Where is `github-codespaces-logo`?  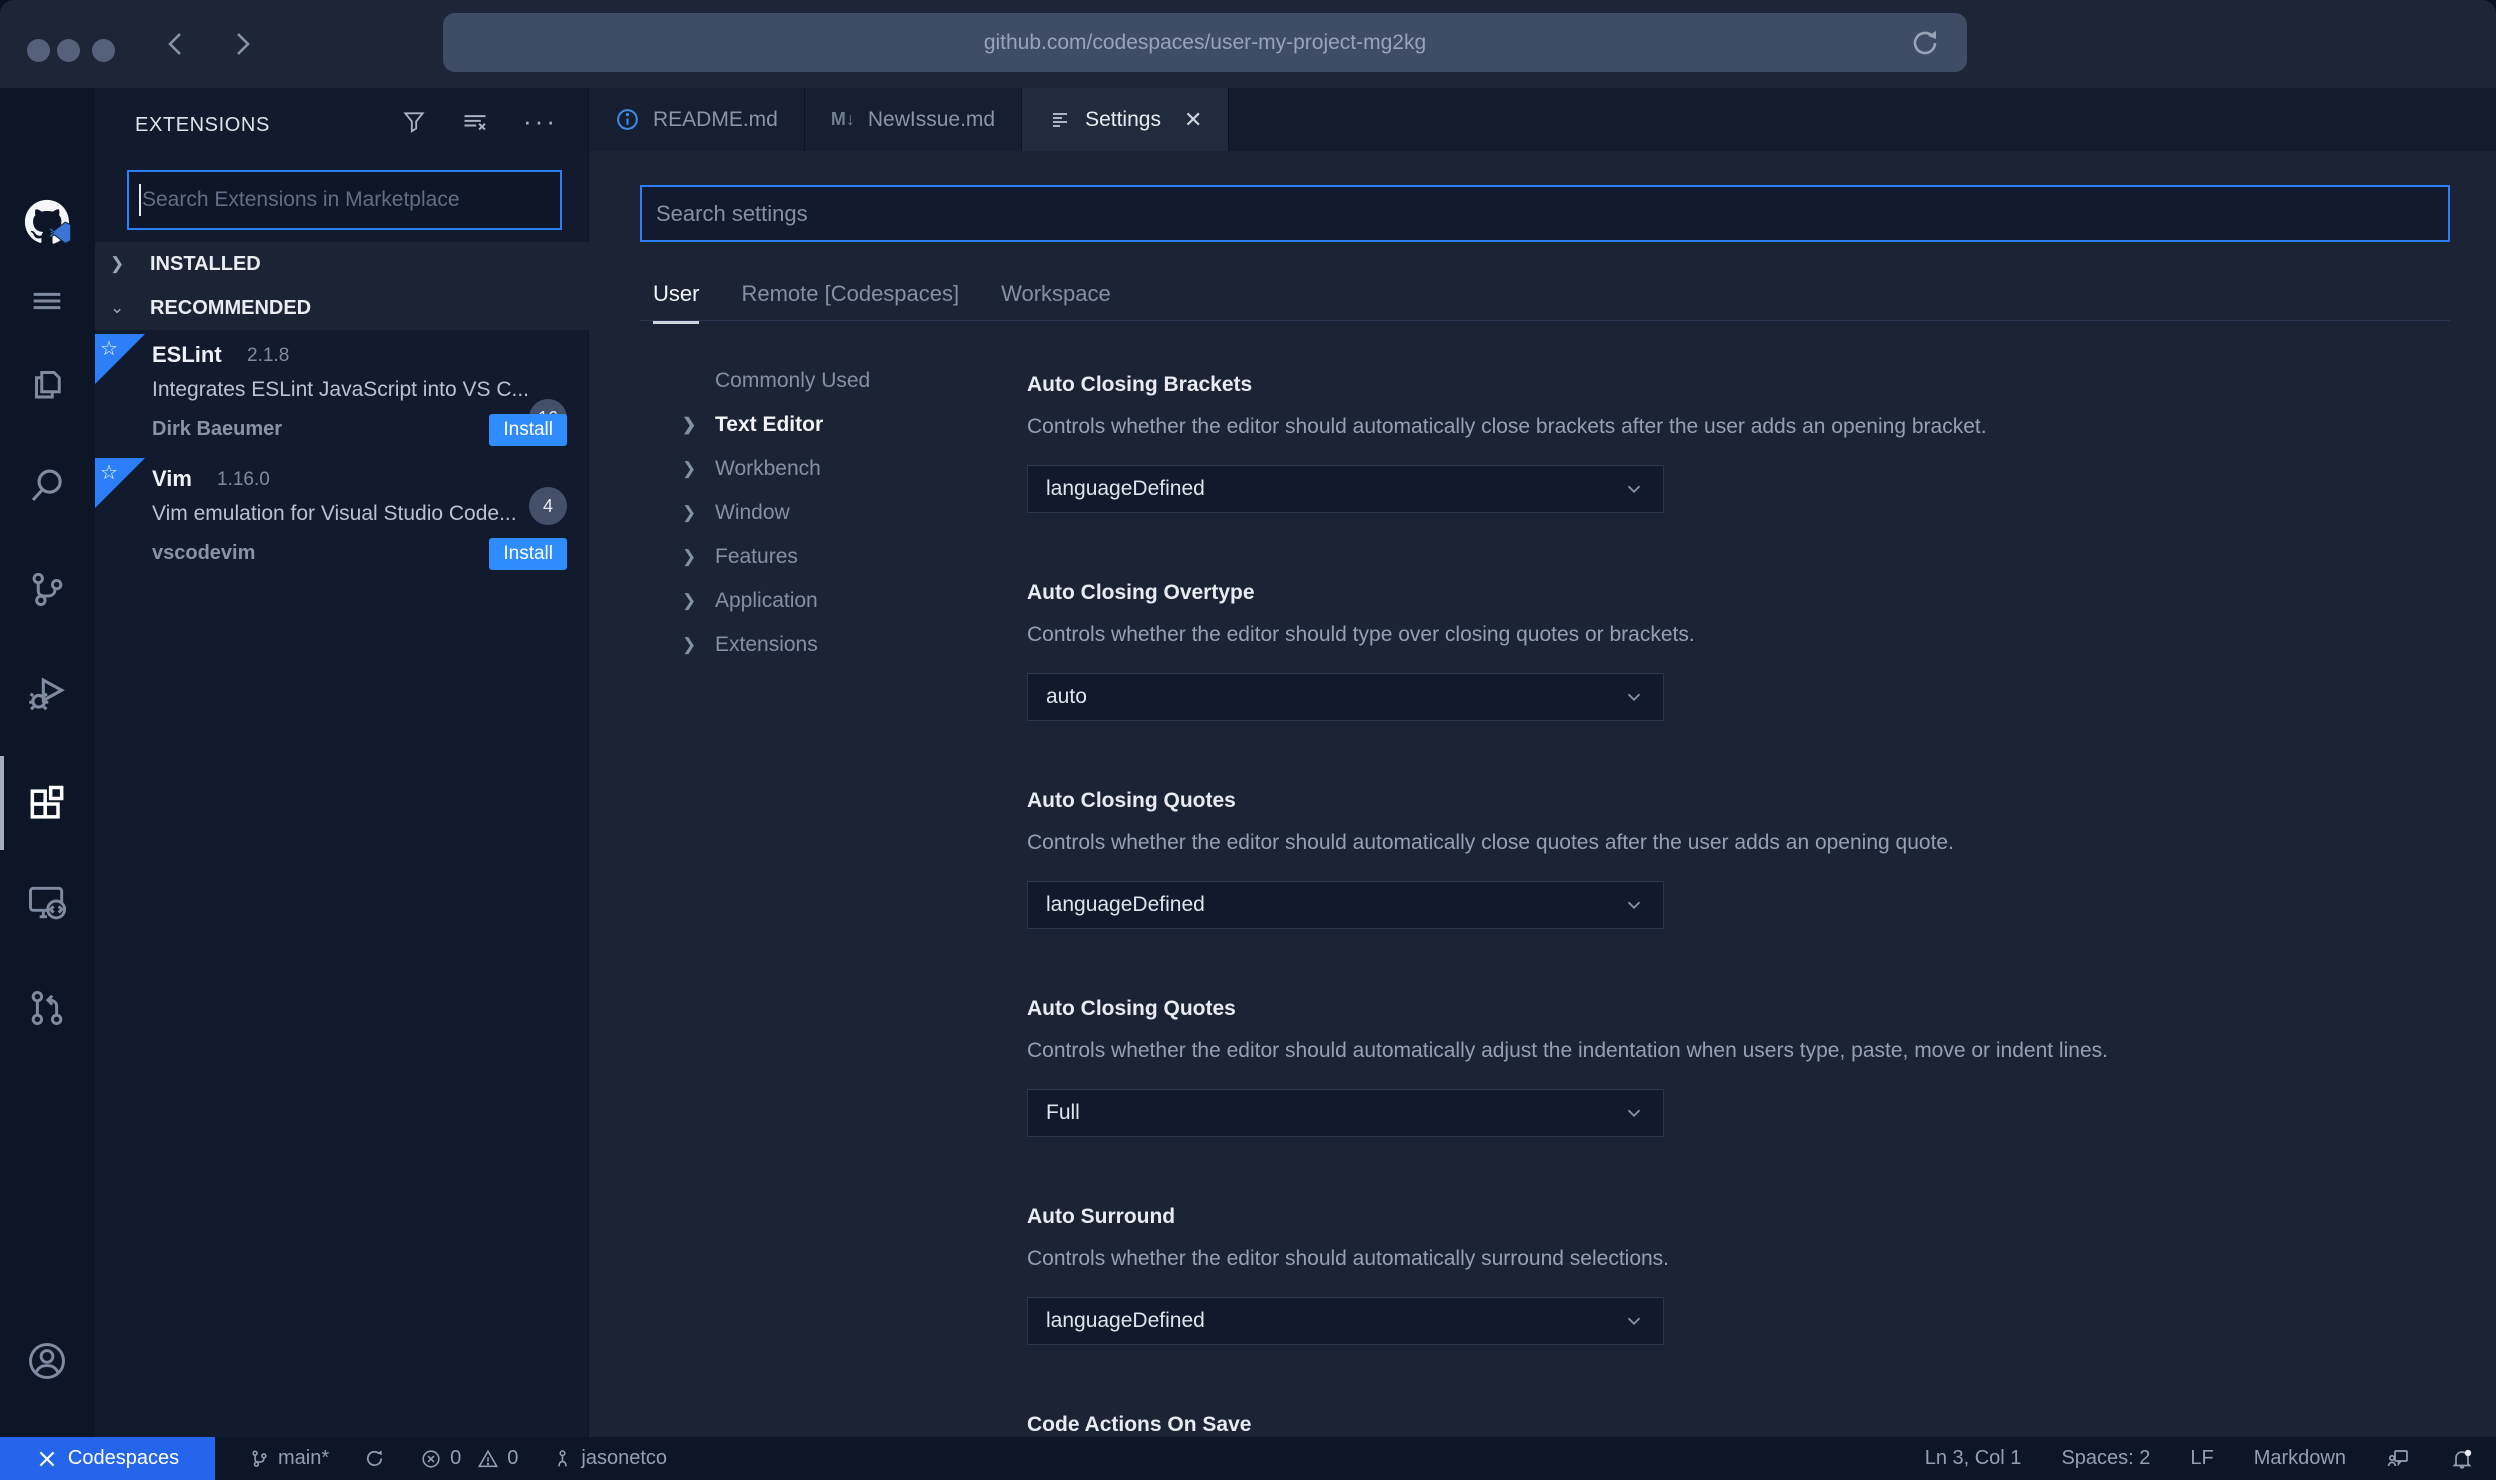 github-codespaces-logo is located at coordinates (47, 222).